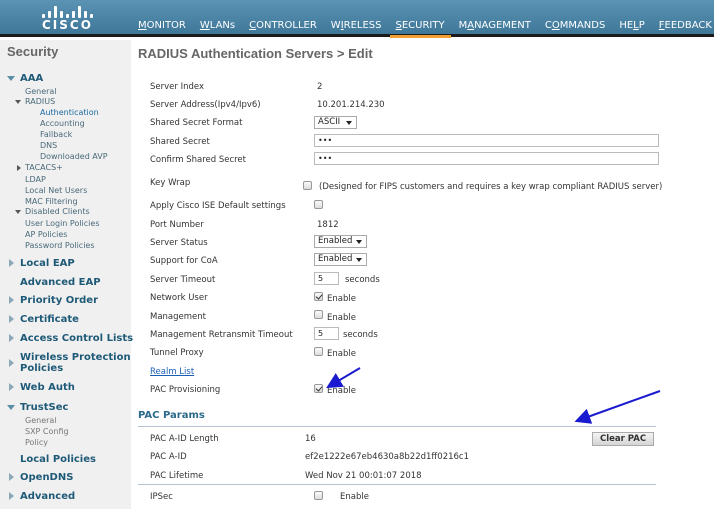  What do you see at coordinates (168, 457) in the screenshot?
I see `pac-aid-label: PAC A-ID` at bounding box center [168, 457].